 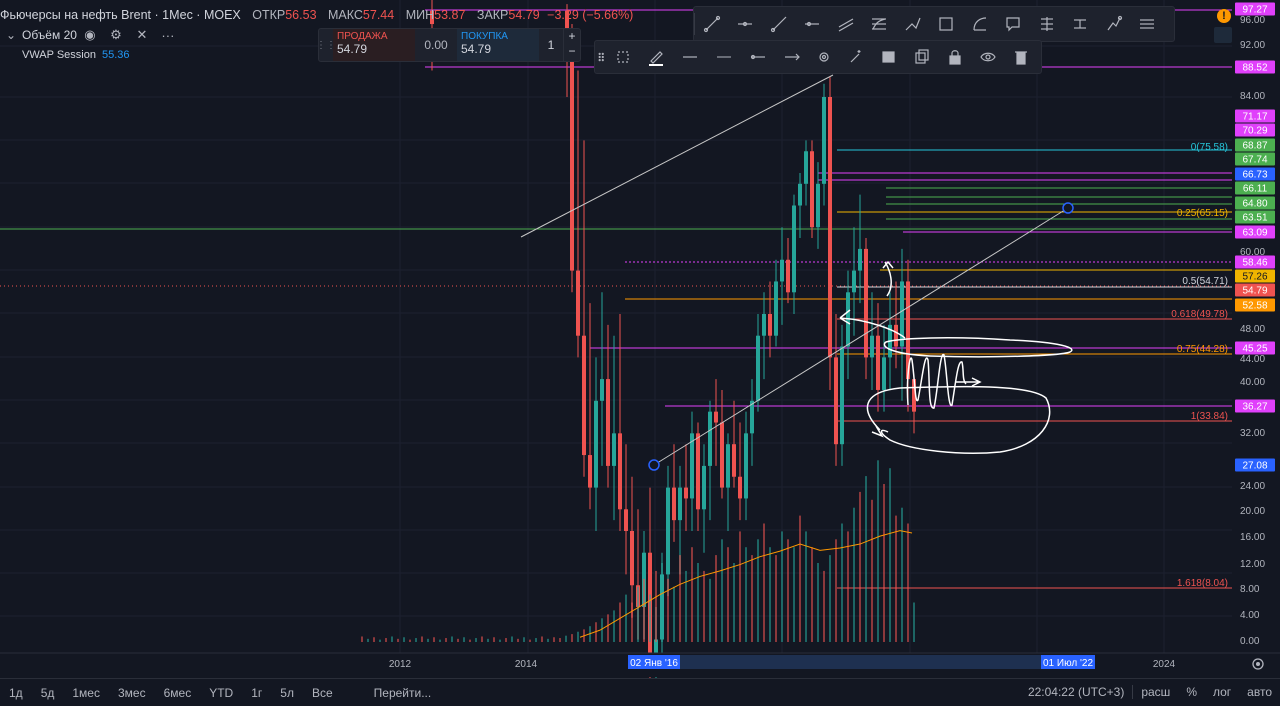 I want to click on trend-line-upper, so click(x=677, y=156).